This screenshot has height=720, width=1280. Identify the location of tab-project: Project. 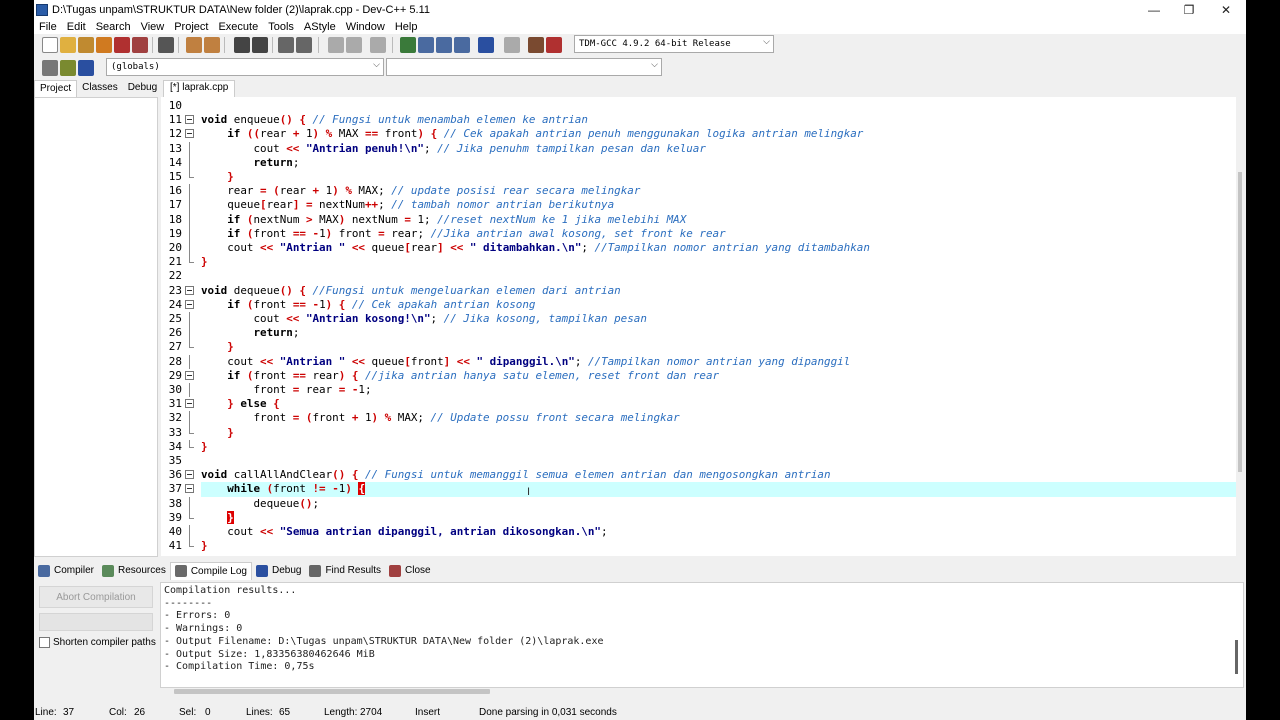
(56, 89).